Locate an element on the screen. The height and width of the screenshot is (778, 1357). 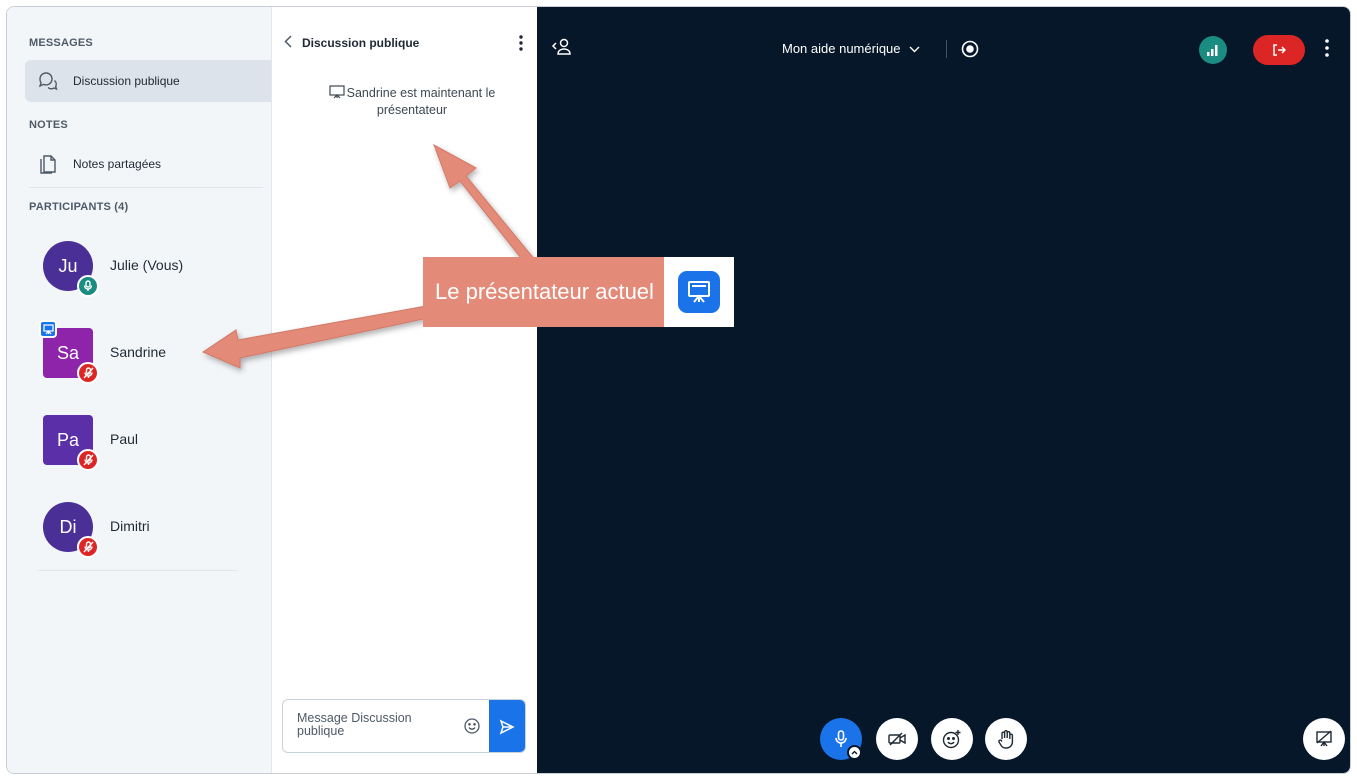
callout-icon-box is located at coordinates (698, 292).